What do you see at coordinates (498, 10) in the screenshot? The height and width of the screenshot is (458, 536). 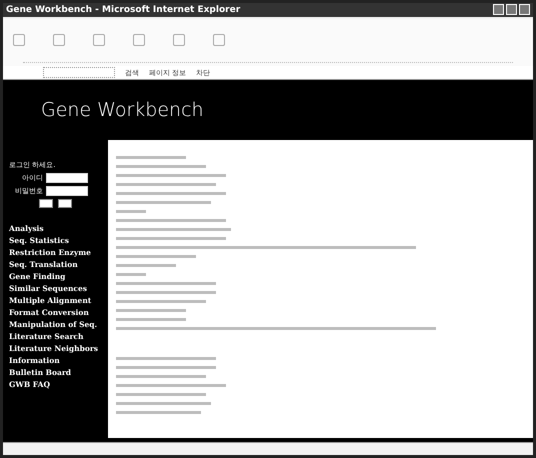 I see `minimize-button` at bounding box center [498, 10].